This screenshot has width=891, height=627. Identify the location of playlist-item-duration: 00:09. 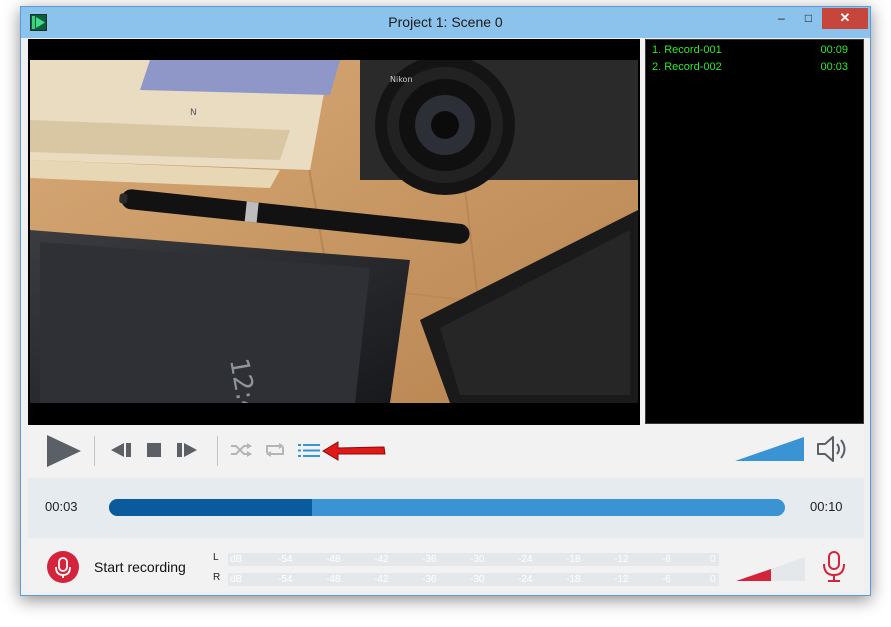
(834, 50).